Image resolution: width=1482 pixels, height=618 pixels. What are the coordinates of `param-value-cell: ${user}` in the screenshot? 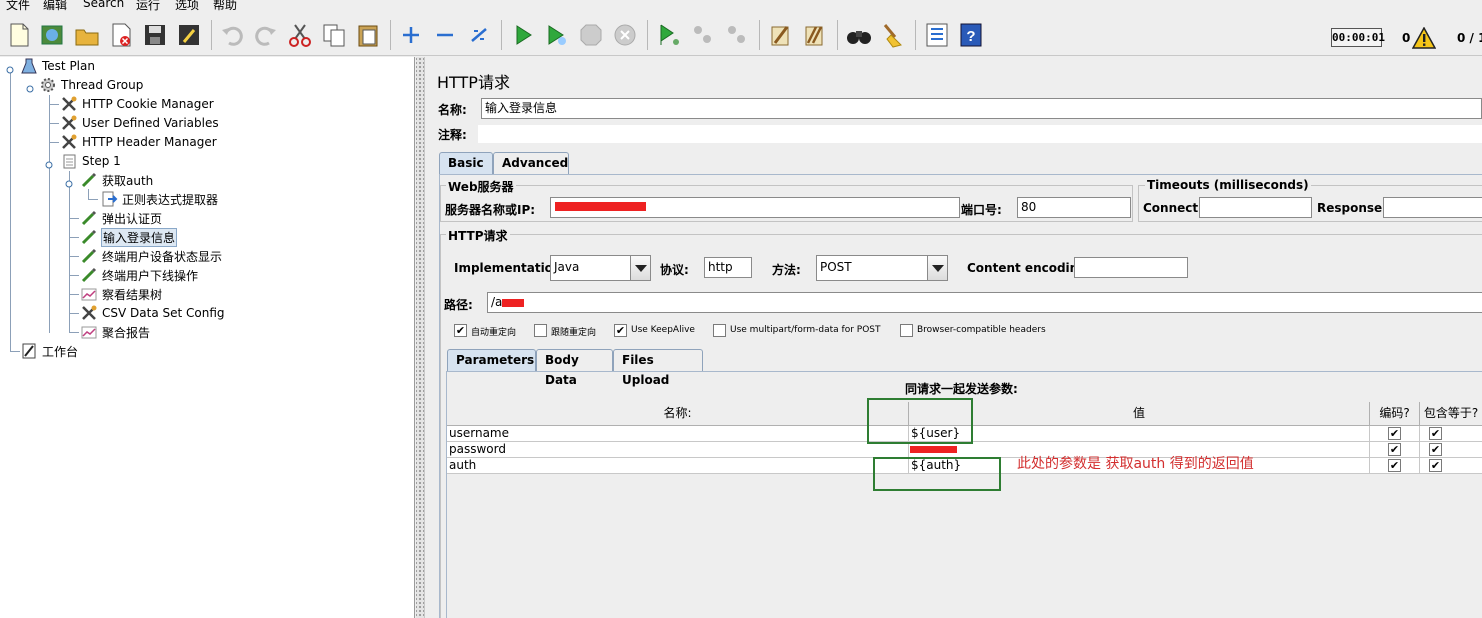 It's located at (1139, 434).